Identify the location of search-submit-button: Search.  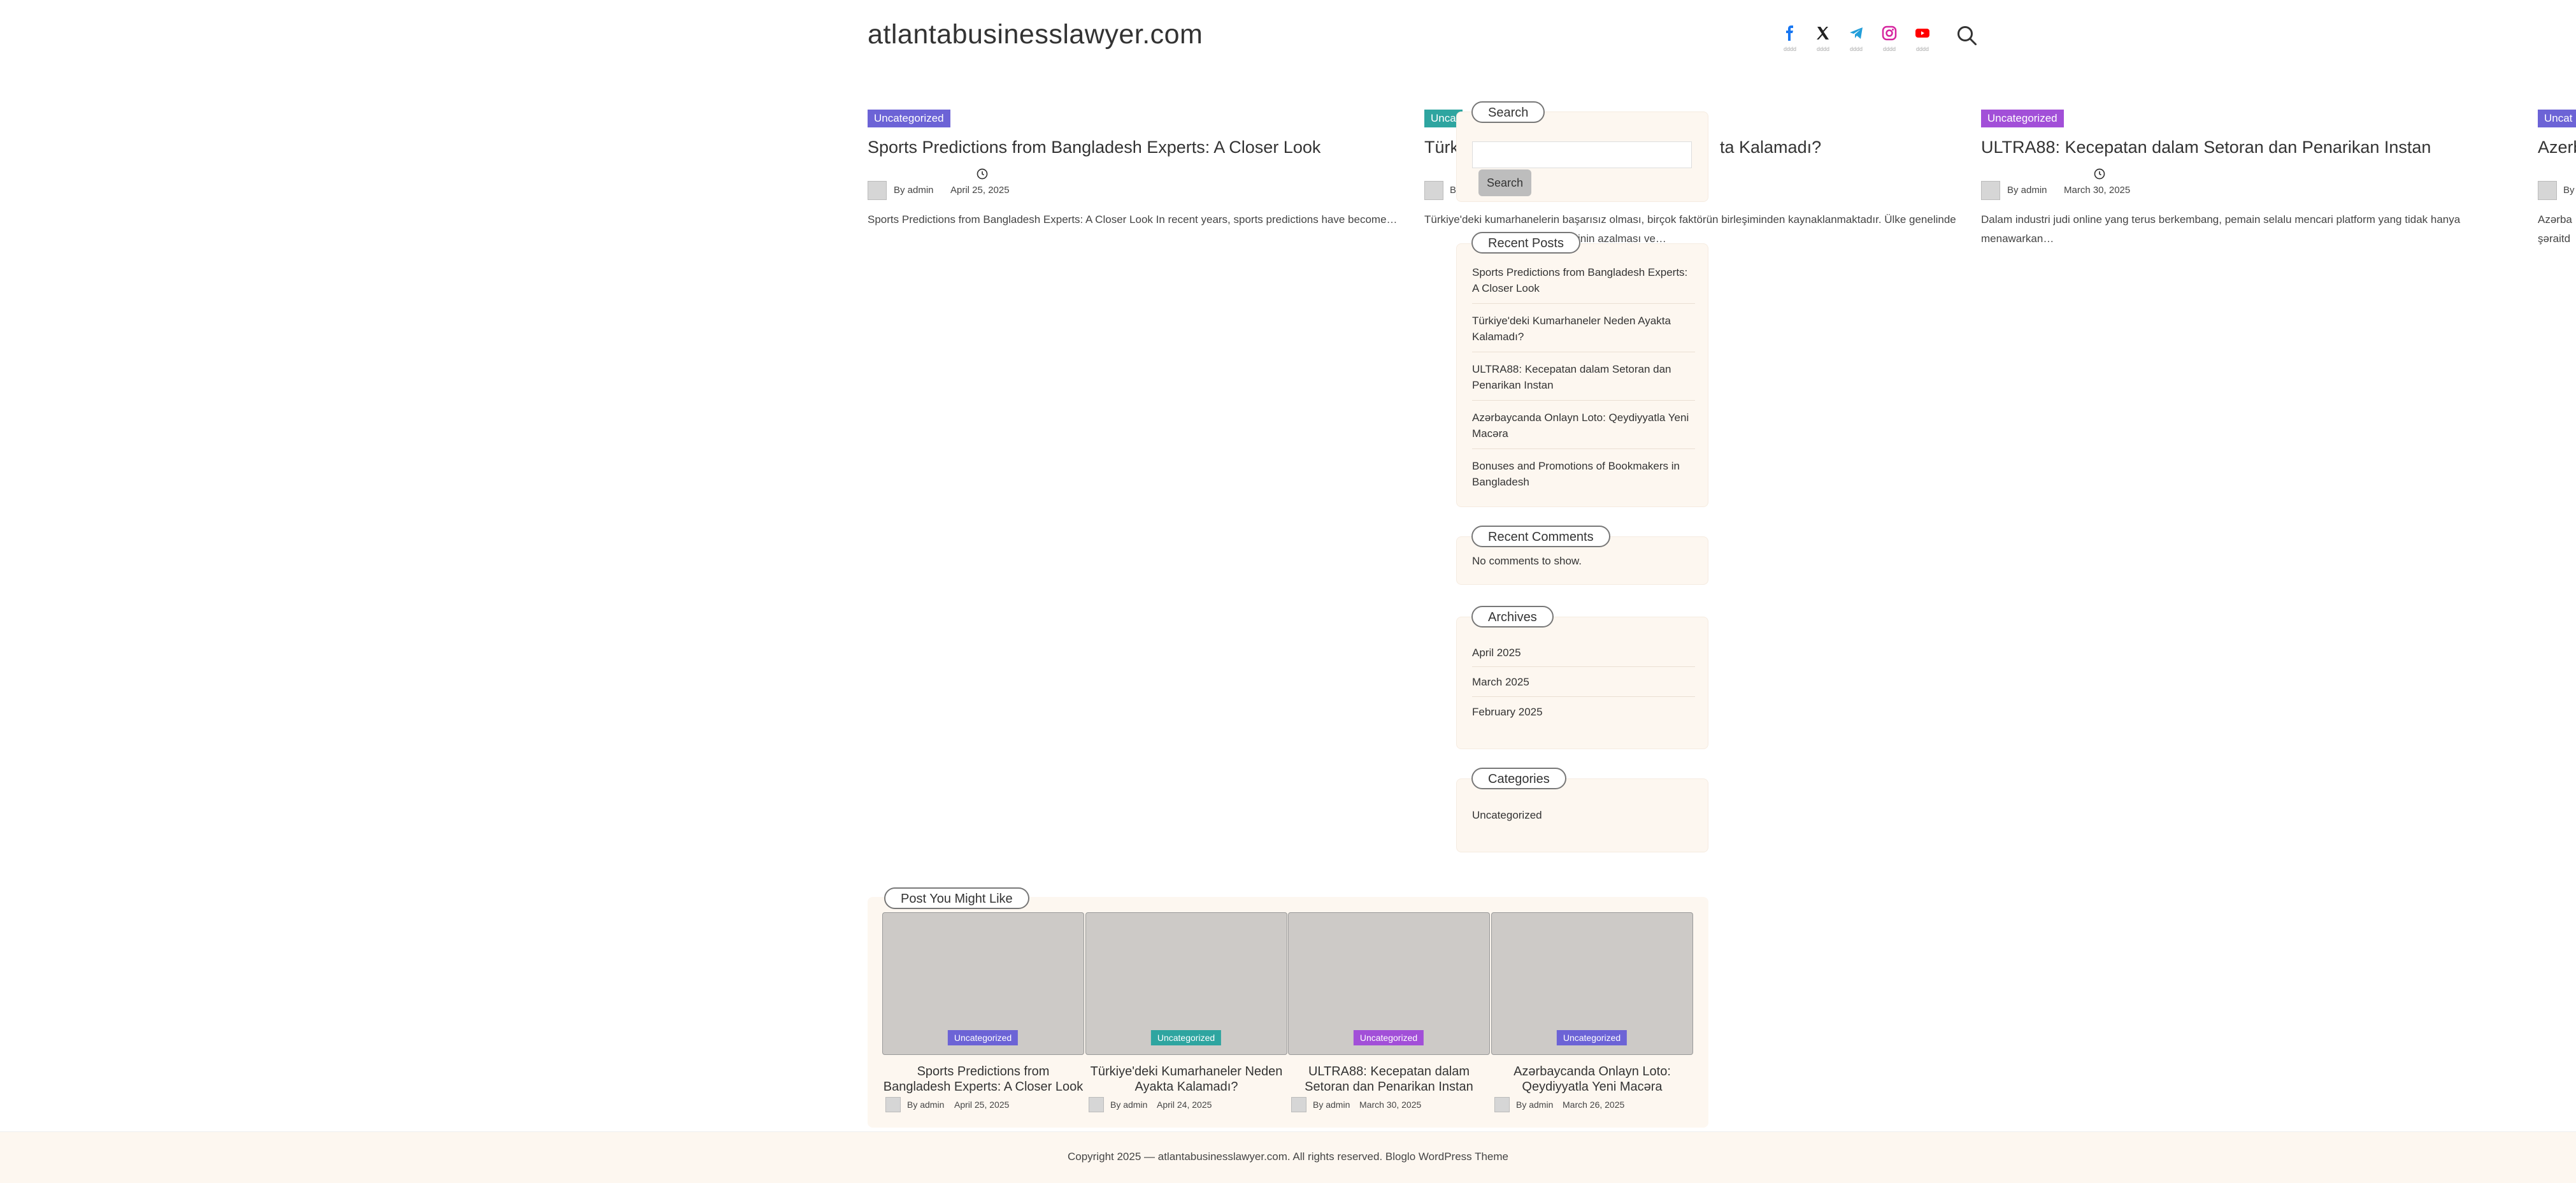
(1505, 183).